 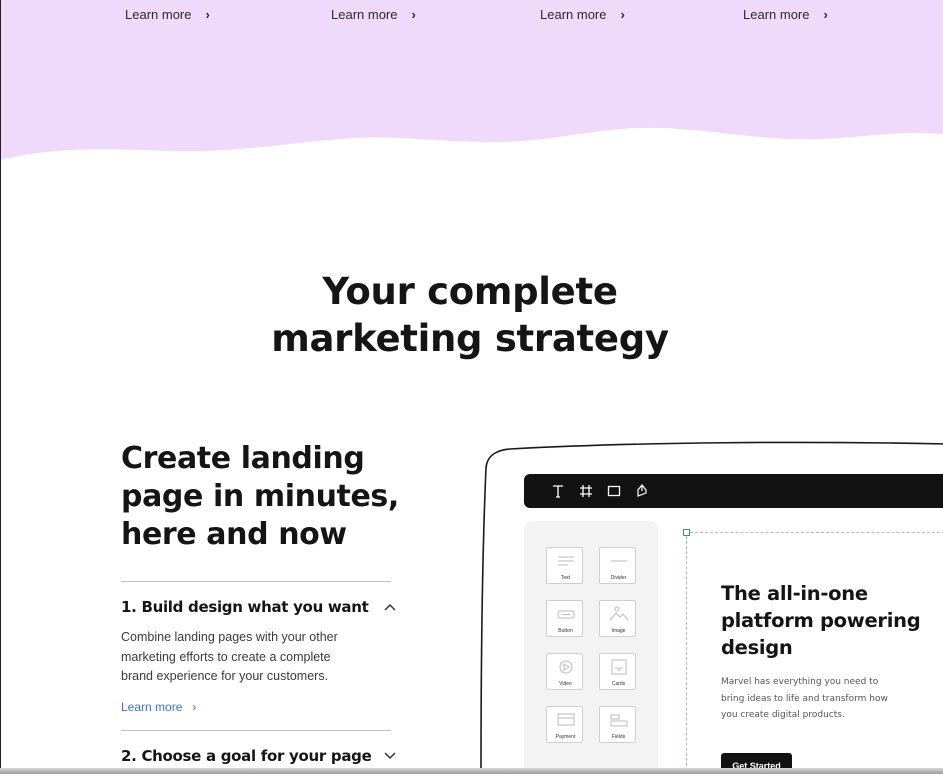 What do you see at coordinates (783, 715) in the screenshot?
I see `preview-description-line: you create digital products.` at bounding box center [783, 715].